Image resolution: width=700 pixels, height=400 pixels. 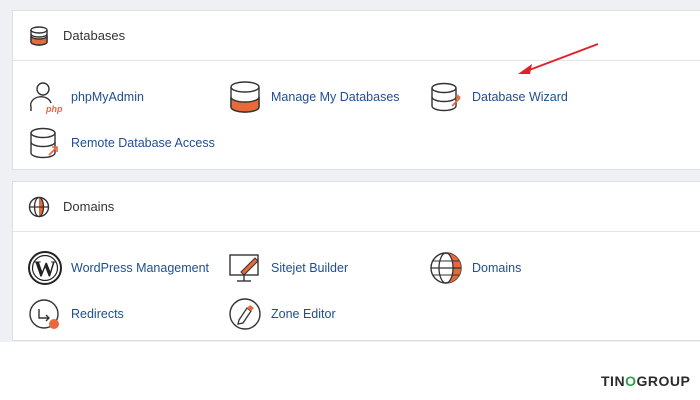 I want to click on database-icon, so click(x=245, y=97).